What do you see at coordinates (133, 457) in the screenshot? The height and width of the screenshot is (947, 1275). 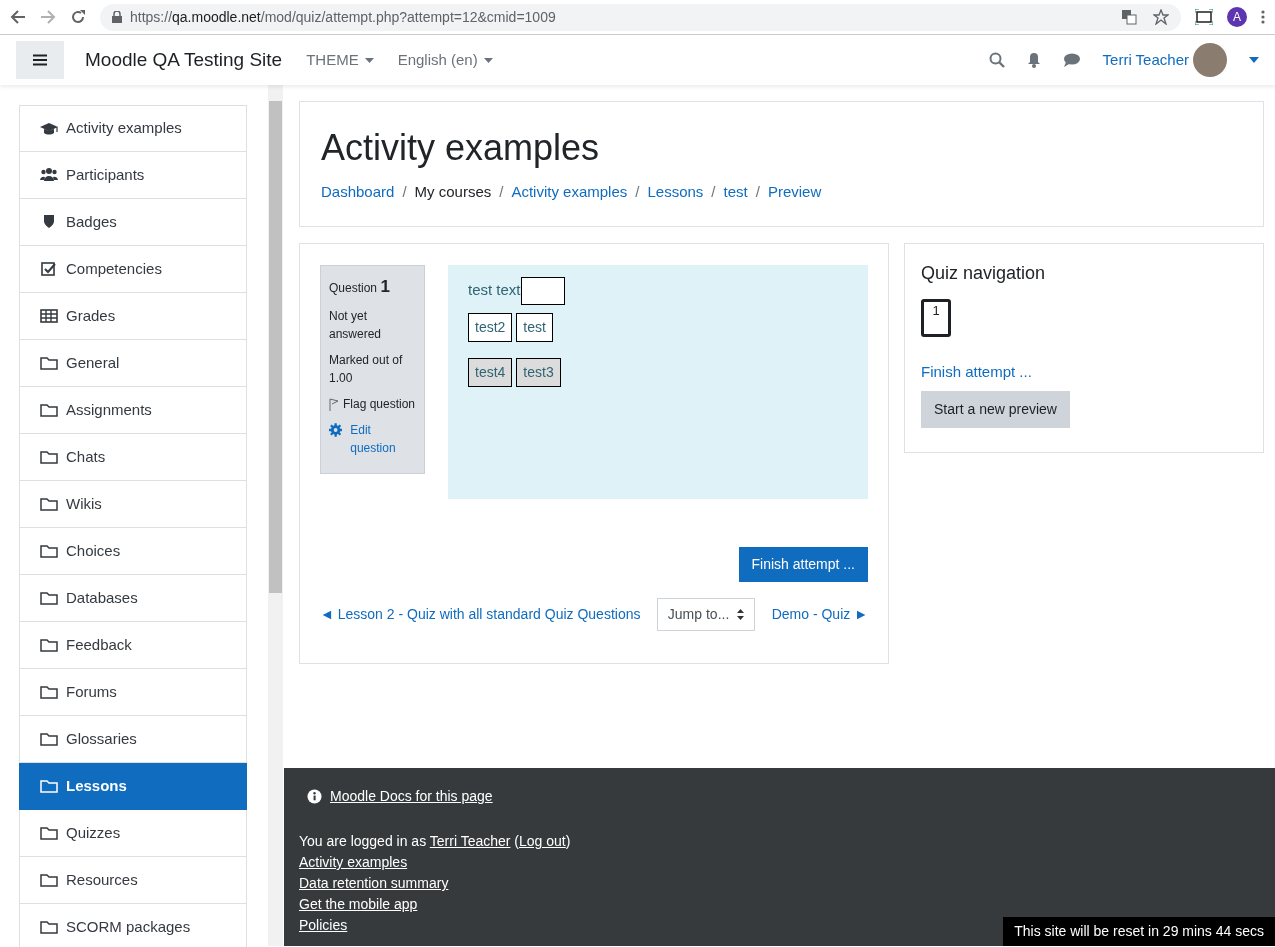 I see `sidebar-item: Chats` at bounding box center [133, 457].